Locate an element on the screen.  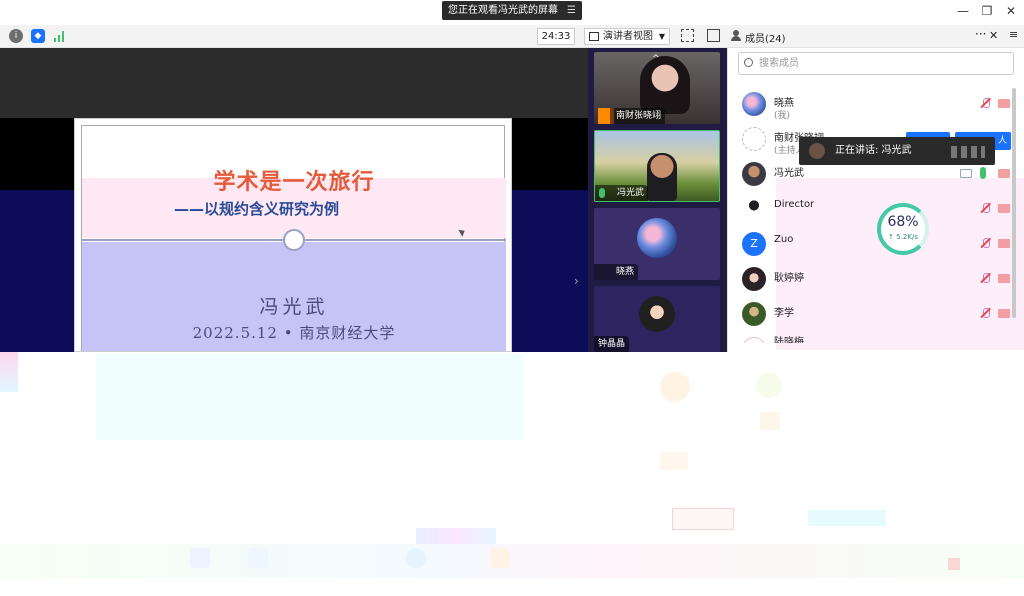
list-item: 耿婷婷 is located at coordinates (876, 278).